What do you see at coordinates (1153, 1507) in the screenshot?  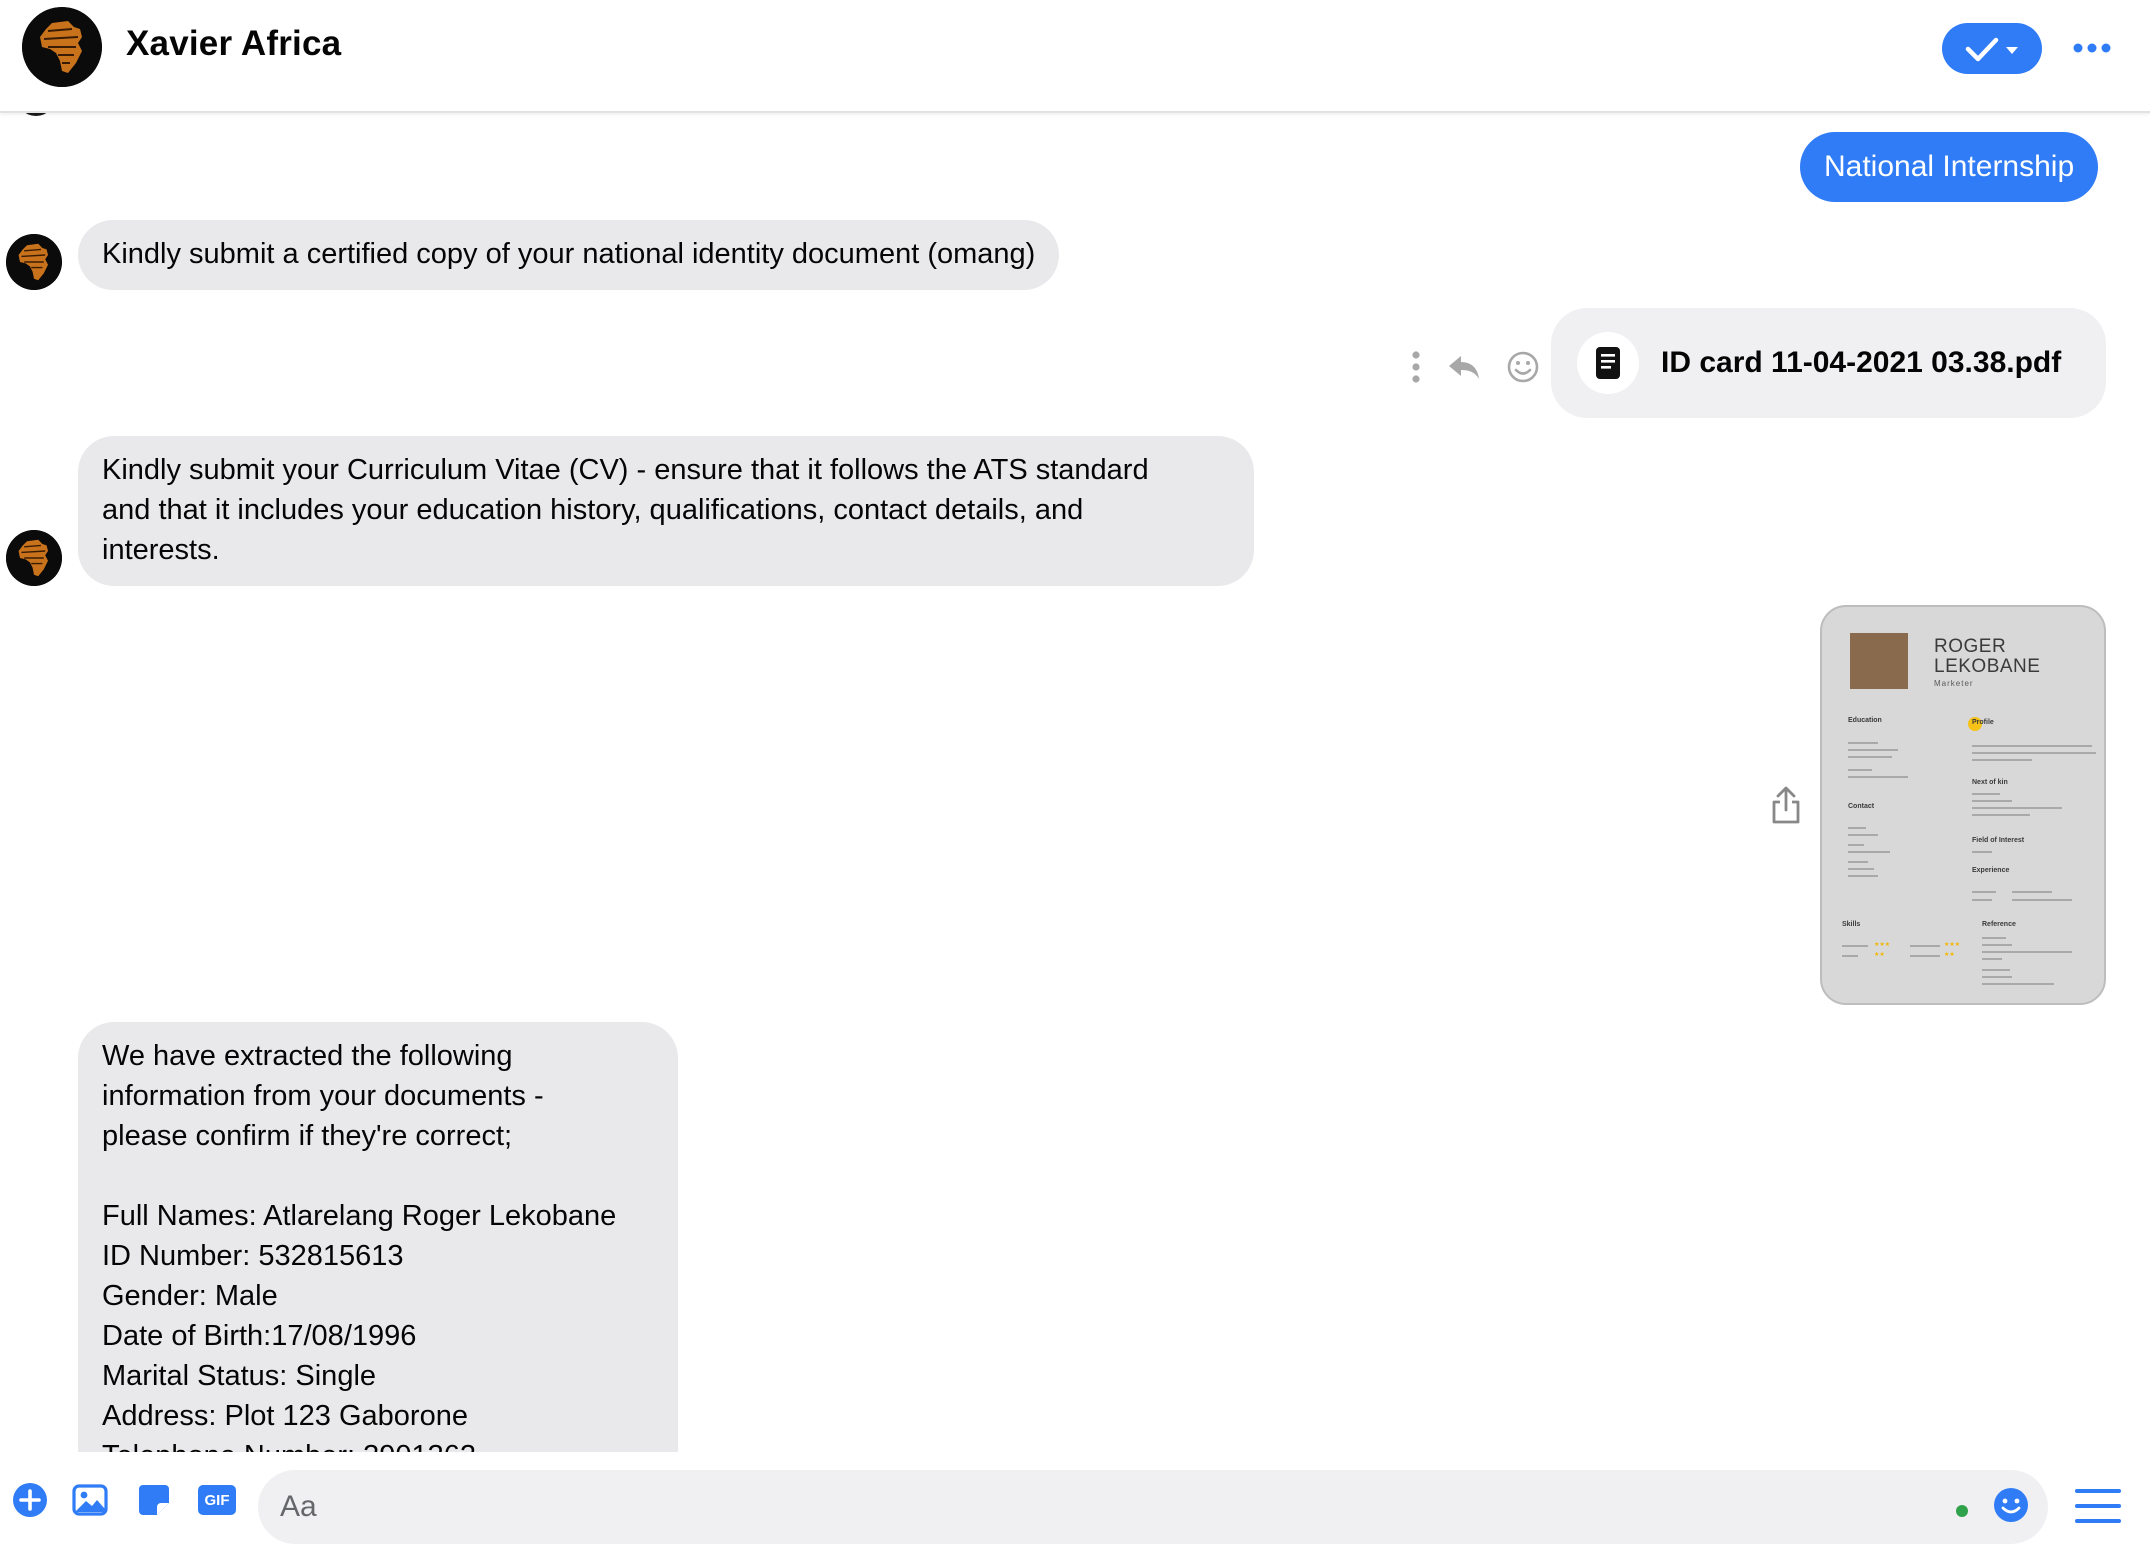 I see `message-input` at bounding box center [1153, 1507].